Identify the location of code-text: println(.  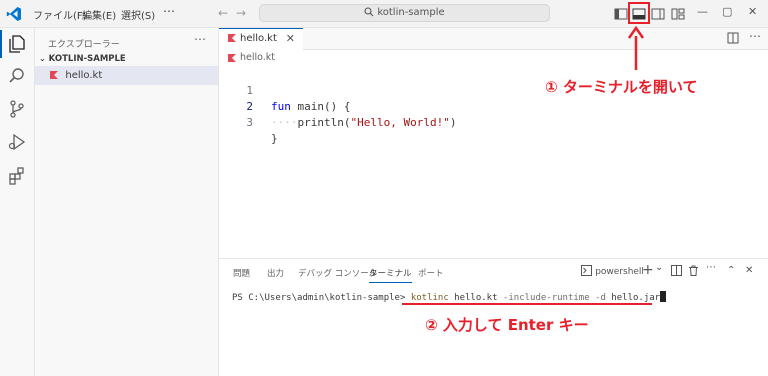
(324, 122).